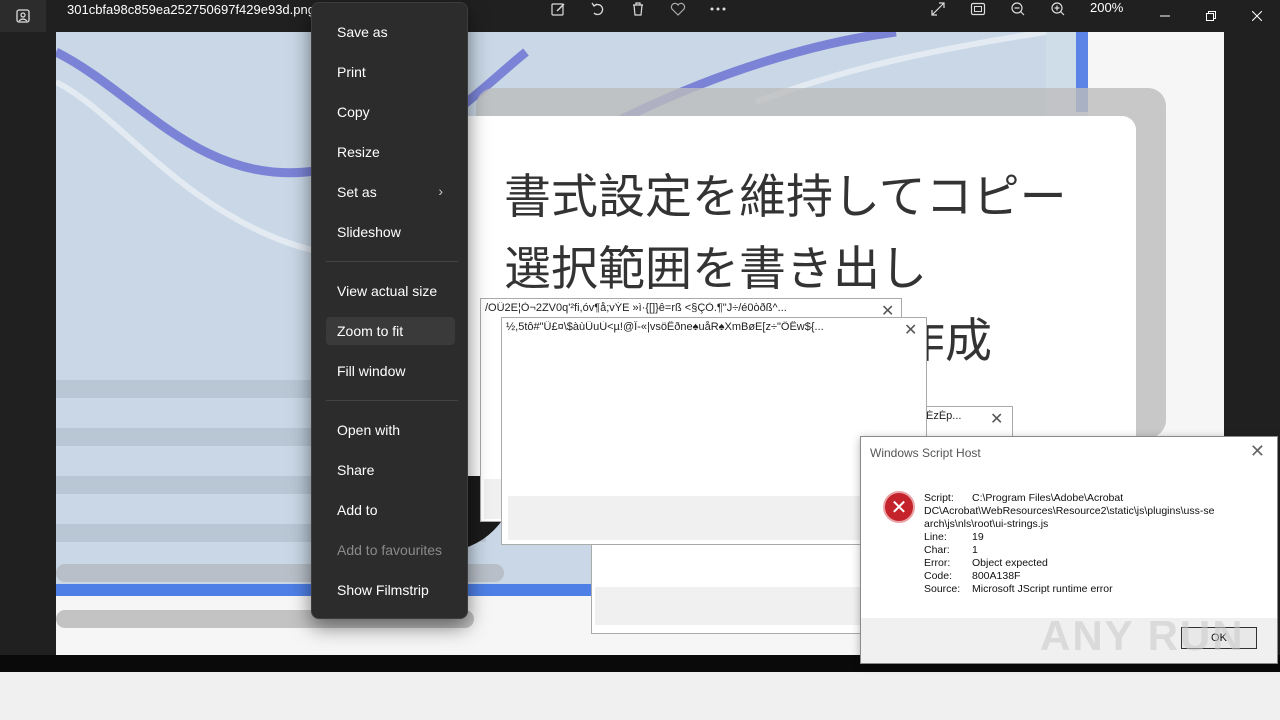  I want to click on zoom-level: 200%, so click(1106, 7).